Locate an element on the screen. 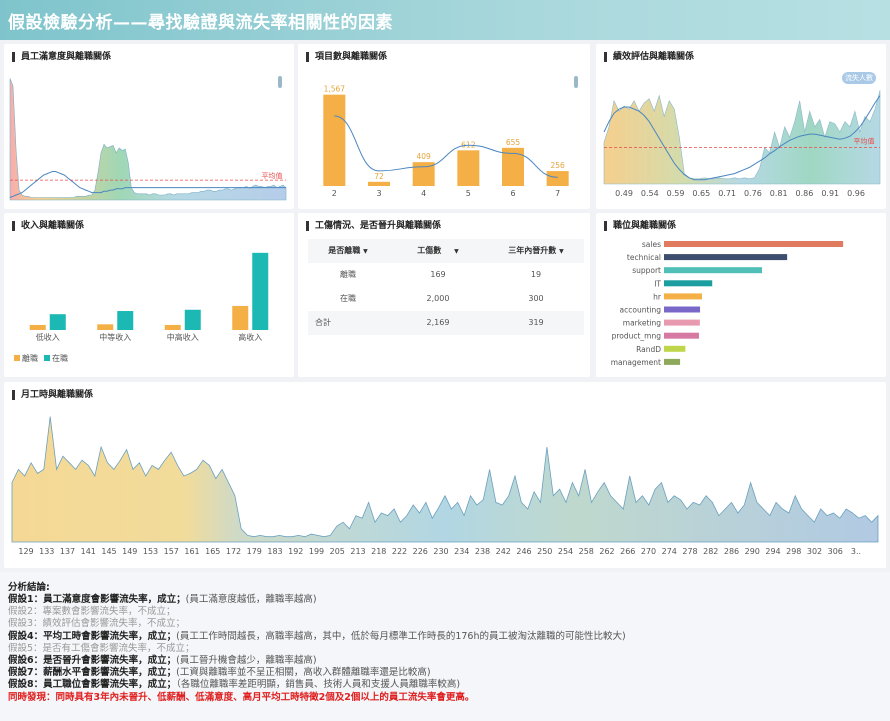  evaluation-x-tick: 0.96 is located at coordinates (856, 193).